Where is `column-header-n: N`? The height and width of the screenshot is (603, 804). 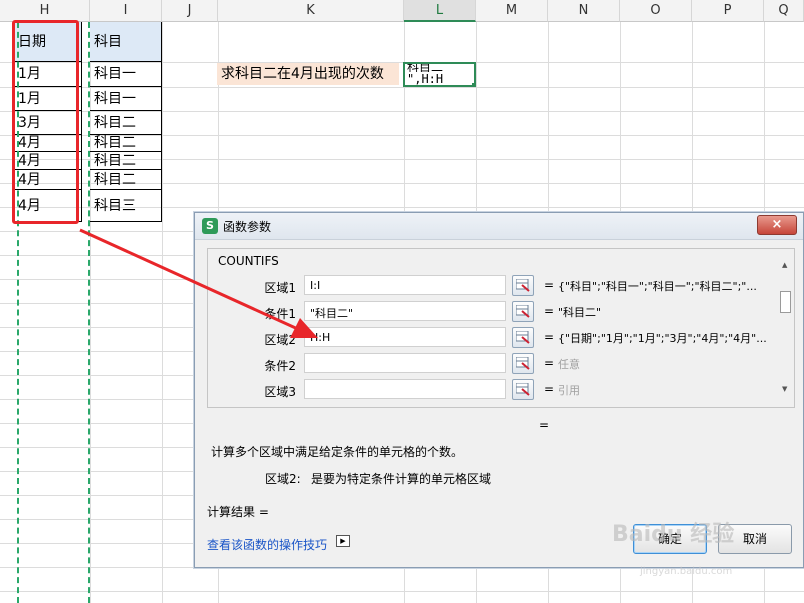
column-header-n: N is located at coordinates (584, 11).